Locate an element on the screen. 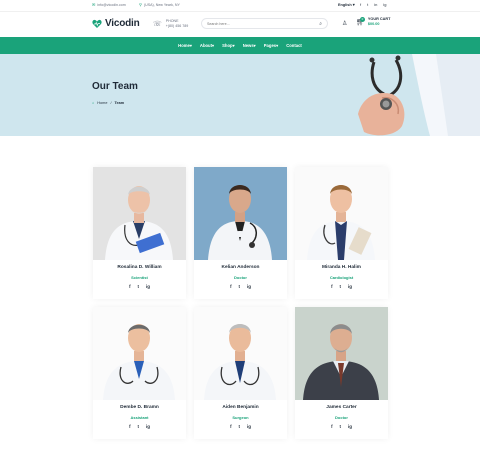 This screenshot has height=470, width=480. breadcrumb: ⌂ Home / Team is located at coordinates (108, 103).